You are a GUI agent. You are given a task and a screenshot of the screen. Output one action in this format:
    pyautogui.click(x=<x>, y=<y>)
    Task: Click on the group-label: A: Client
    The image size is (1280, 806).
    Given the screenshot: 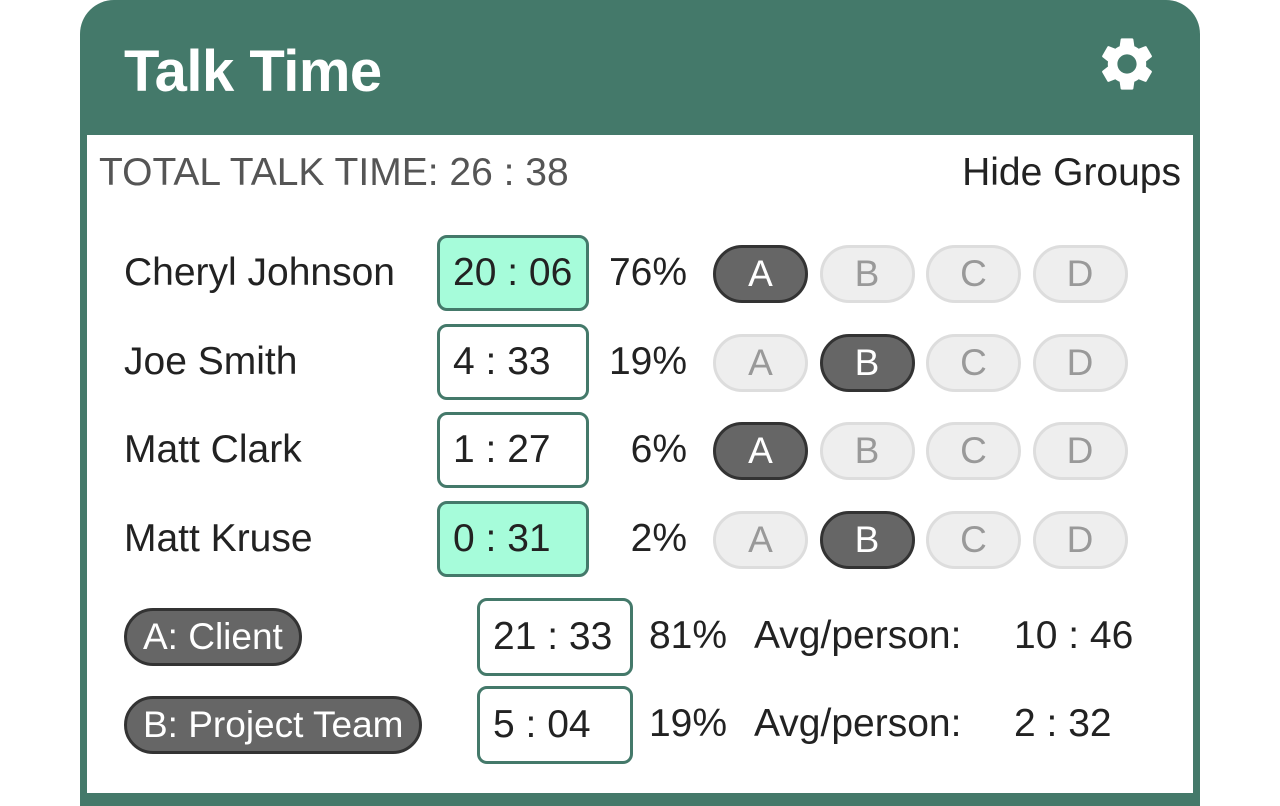 What is the action you would take?
    pyautogui.click(x=213, y=637)
    